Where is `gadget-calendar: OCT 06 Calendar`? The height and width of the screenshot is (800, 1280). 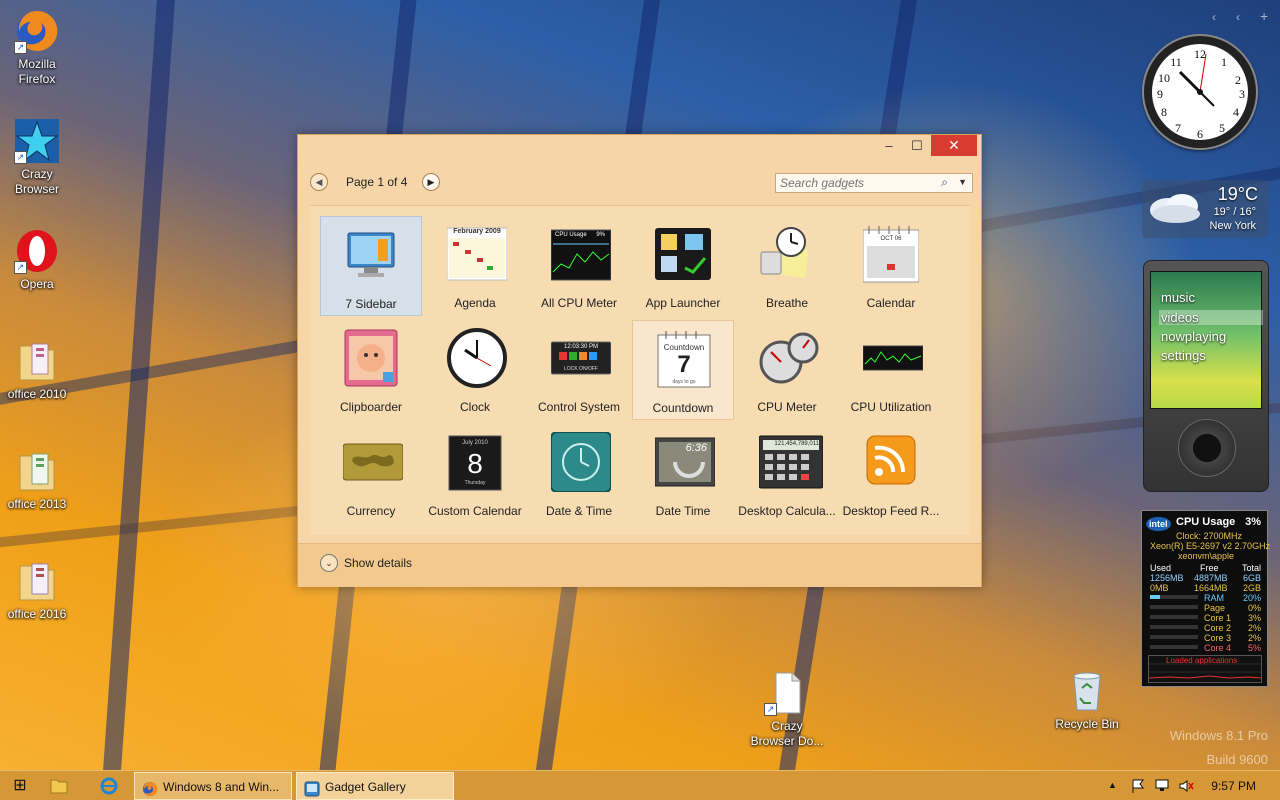 gadget-calendar: OCT 06 Calendar is located at coordinates (891, 266).